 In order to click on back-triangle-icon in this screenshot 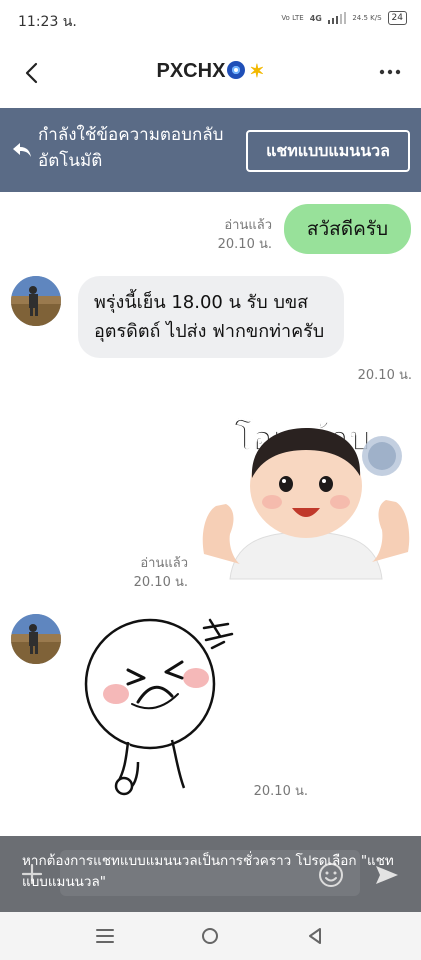, I will do `click(315, 936)`.